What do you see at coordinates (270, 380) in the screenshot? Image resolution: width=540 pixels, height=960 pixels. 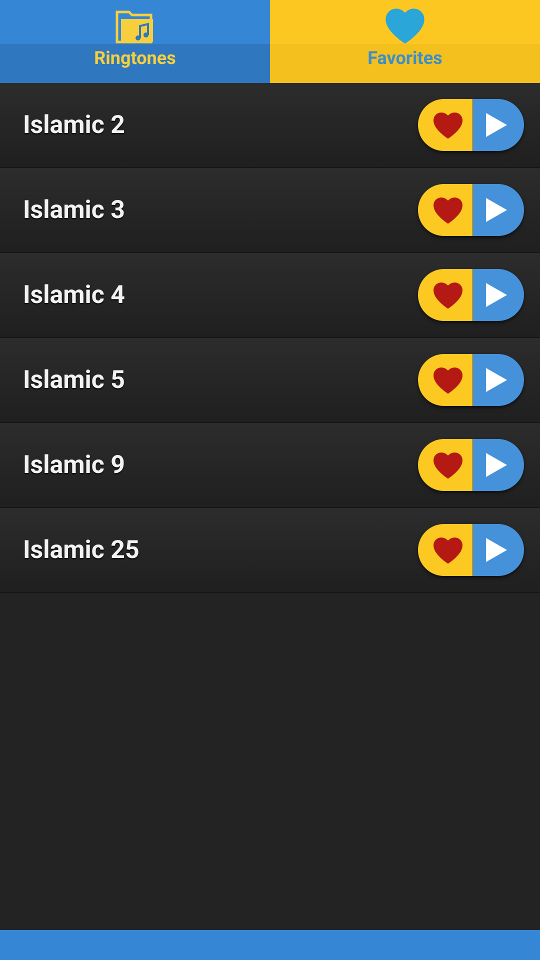 I see `ringtone-row: Islamic 5` at bounding box center [270, 380].